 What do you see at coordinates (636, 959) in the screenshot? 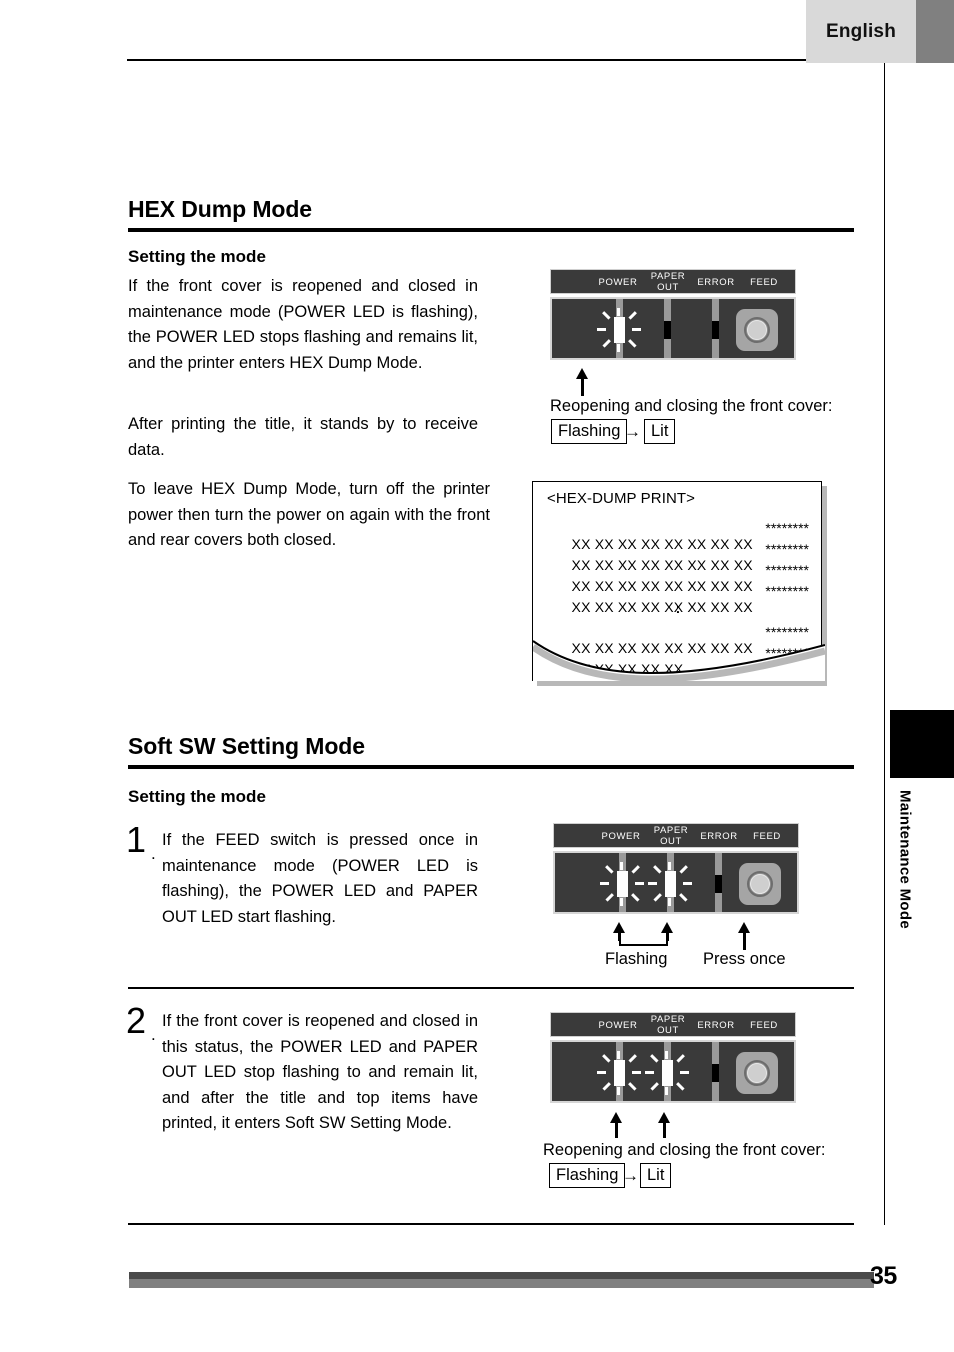
I see `caption-flashing-step1: Flashing` at bounding box center [636, 959].